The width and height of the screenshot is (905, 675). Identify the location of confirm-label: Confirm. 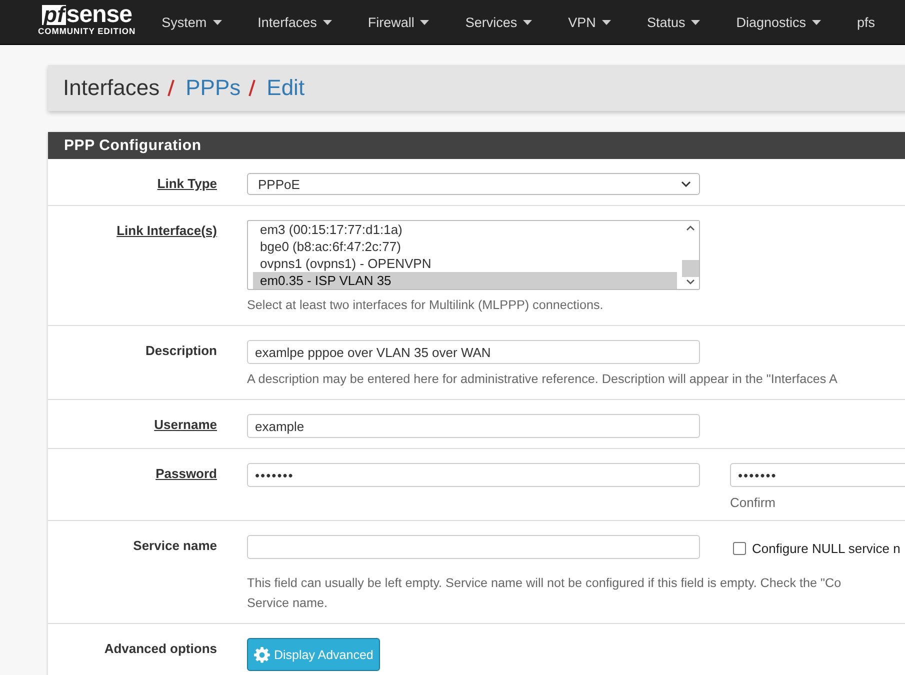
(753, 502).